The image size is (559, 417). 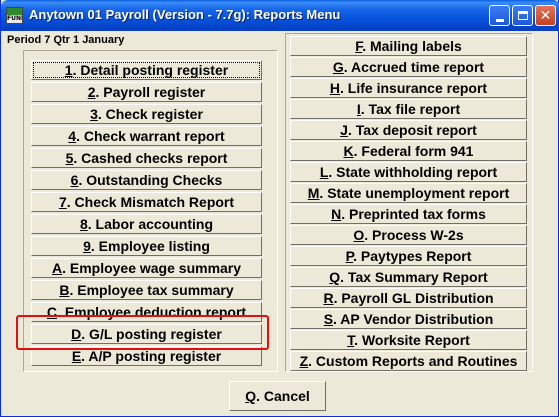 I want to click on button-label: . Check register, so click(x=150, y=114).